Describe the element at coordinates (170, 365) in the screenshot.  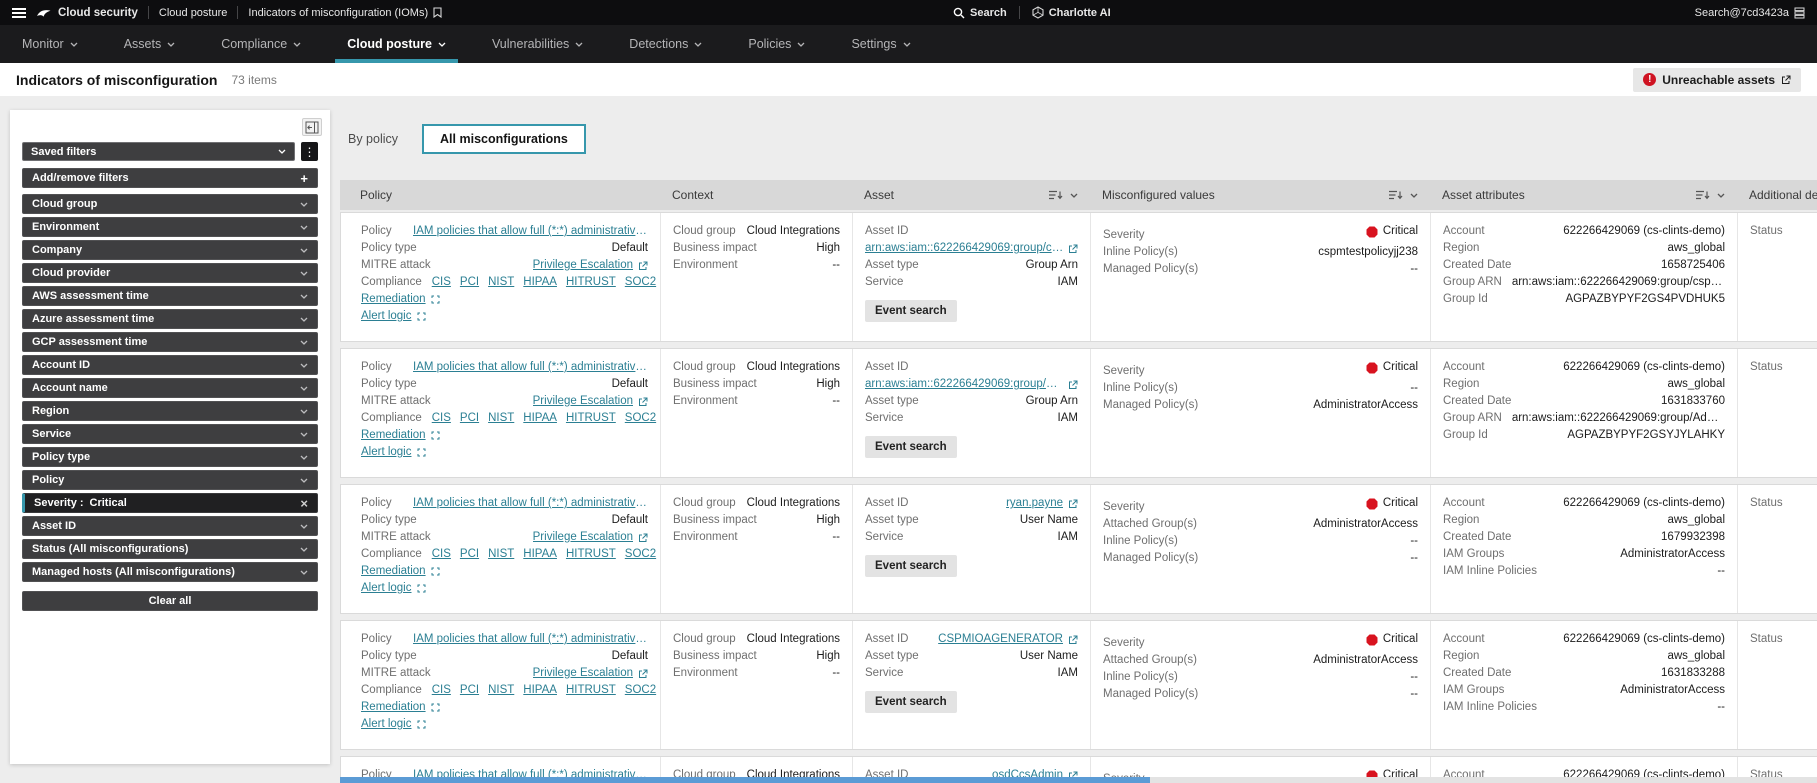
I see `filter-account-id: Account ID` at that location.